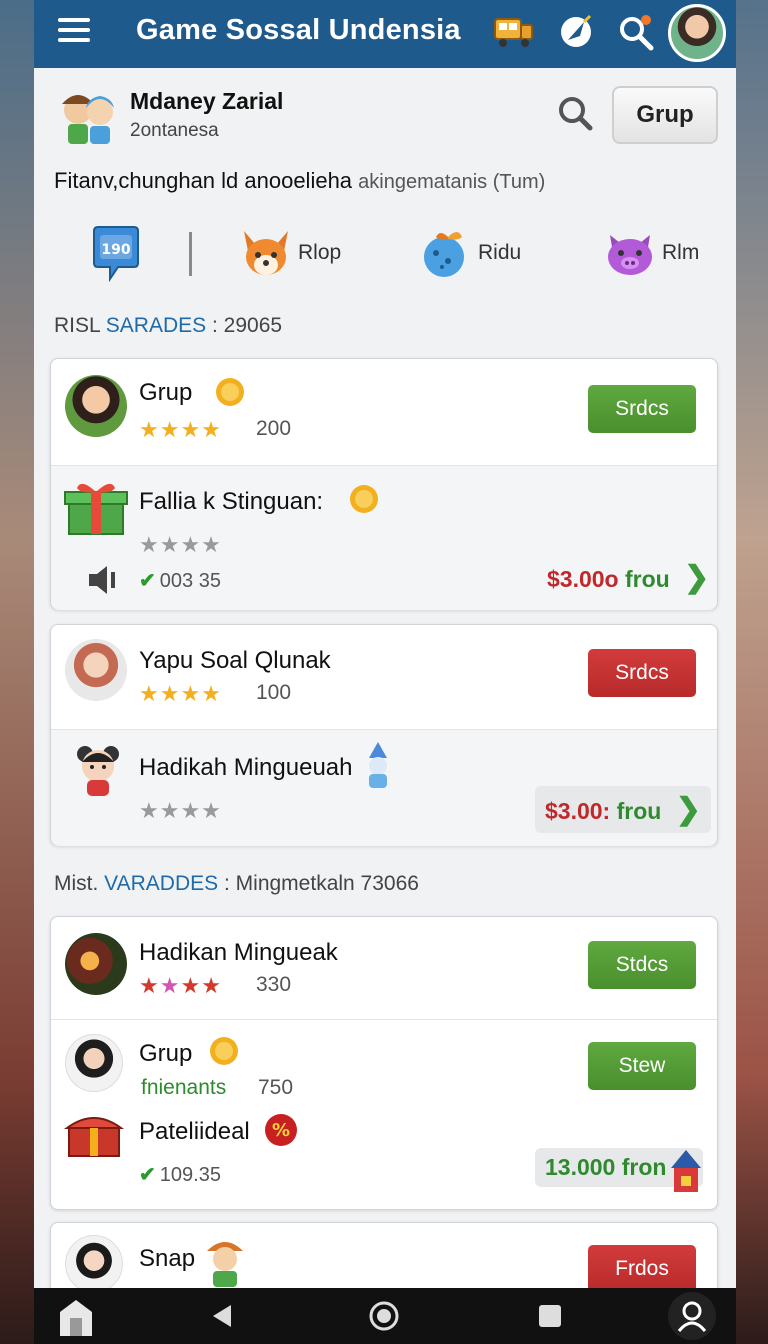 The height and width of the screenshot is (1344, 768). What do you see at coordinates (752, 672) in the screenshot?
I see `background-right` at bounding box center [752, 672].